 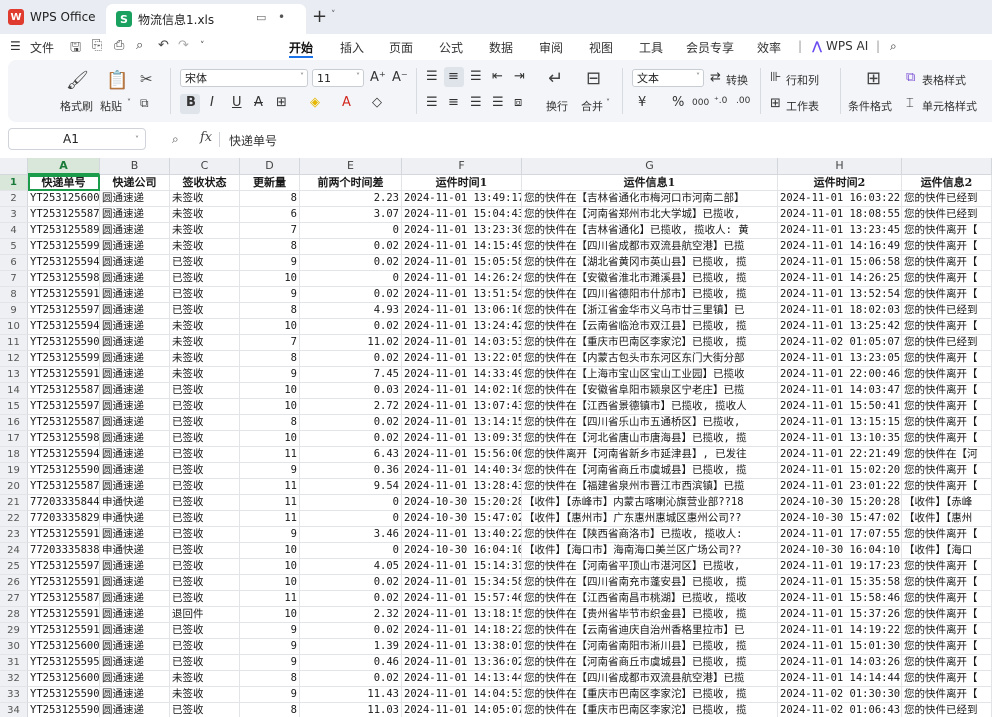 I want to click on align-middle-icon: ≡, so click(x=453, y=76).